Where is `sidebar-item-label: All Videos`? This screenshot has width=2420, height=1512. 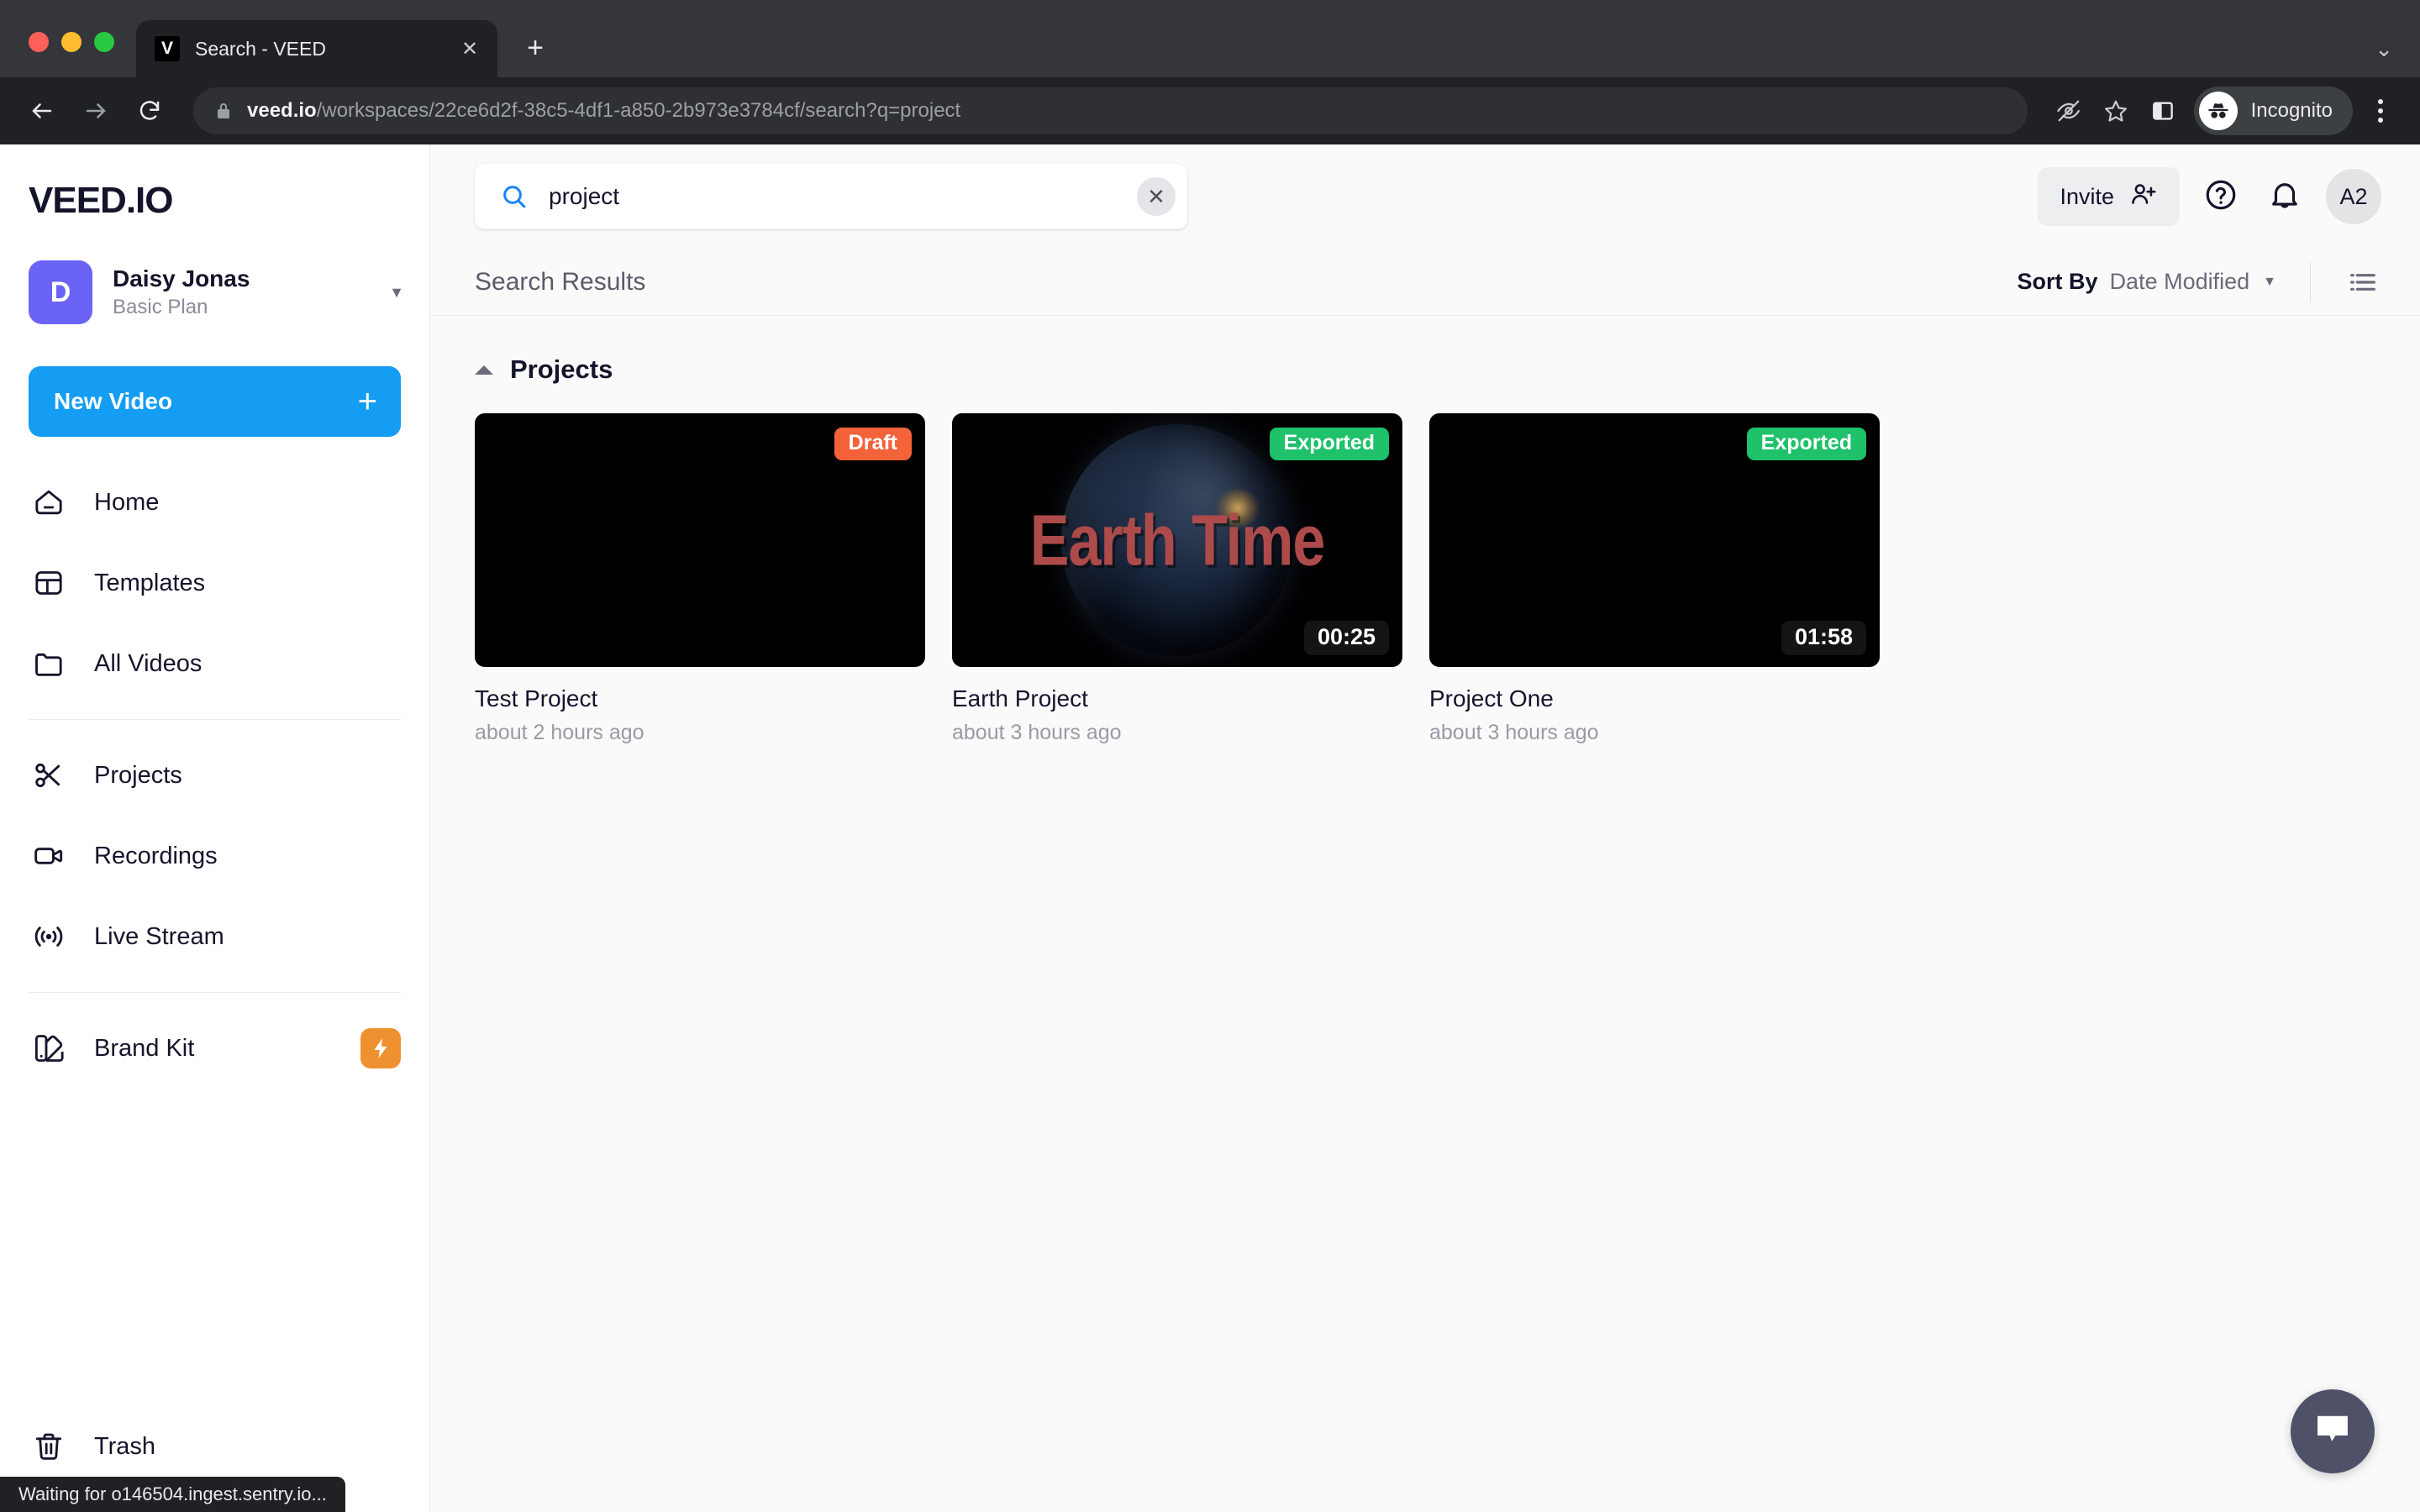
sidebar-item-label: All Videos is located at coordinates (148, 663).